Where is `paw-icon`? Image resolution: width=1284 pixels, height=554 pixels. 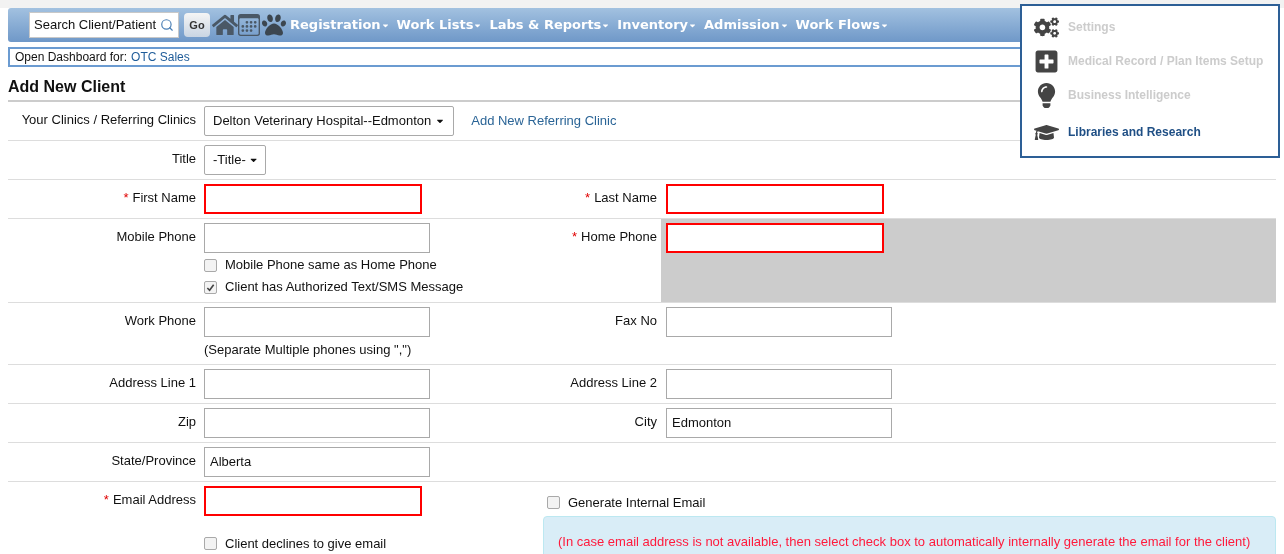 paw-icon is located at coordinates (274, 25).